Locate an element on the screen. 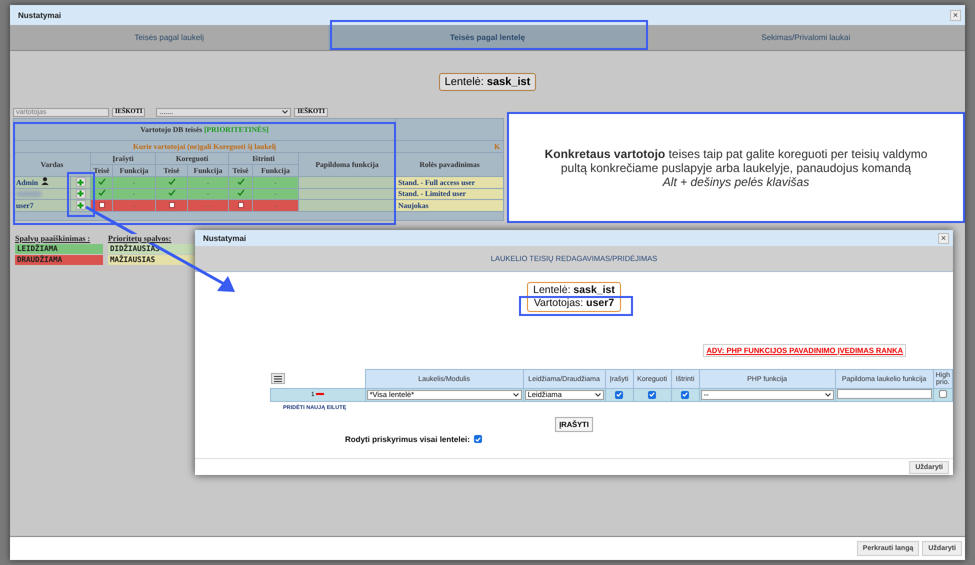 The image size is (975, 565). minus-icon is located at coordinates (320, 394).